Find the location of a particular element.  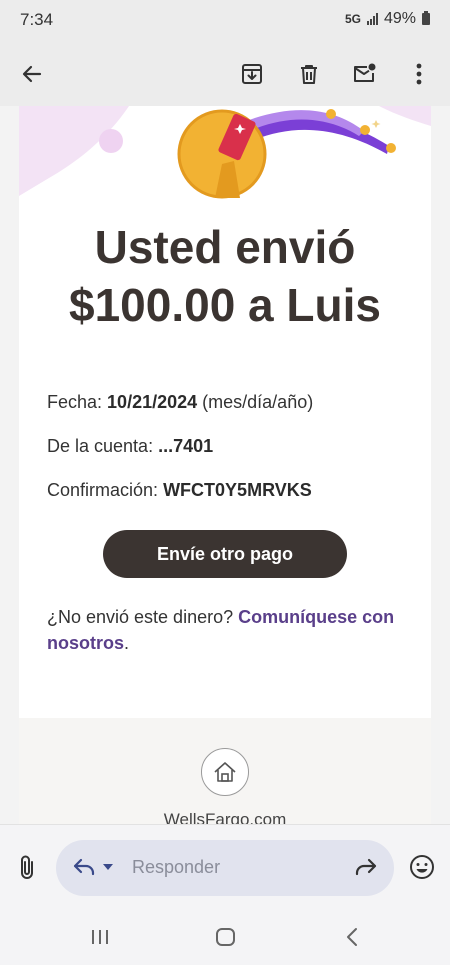

back-button is located at coordinates (32, 74).